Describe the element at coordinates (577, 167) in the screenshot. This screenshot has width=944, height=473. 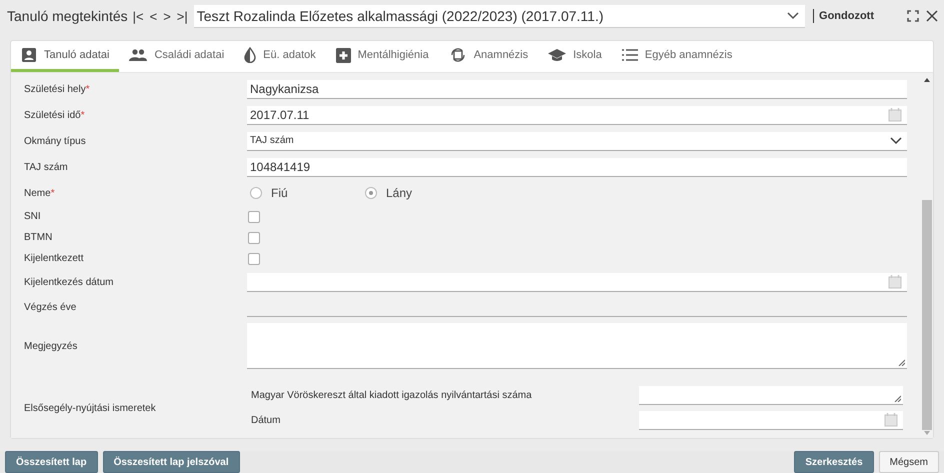
I see `text-field: 104841419` at that location.